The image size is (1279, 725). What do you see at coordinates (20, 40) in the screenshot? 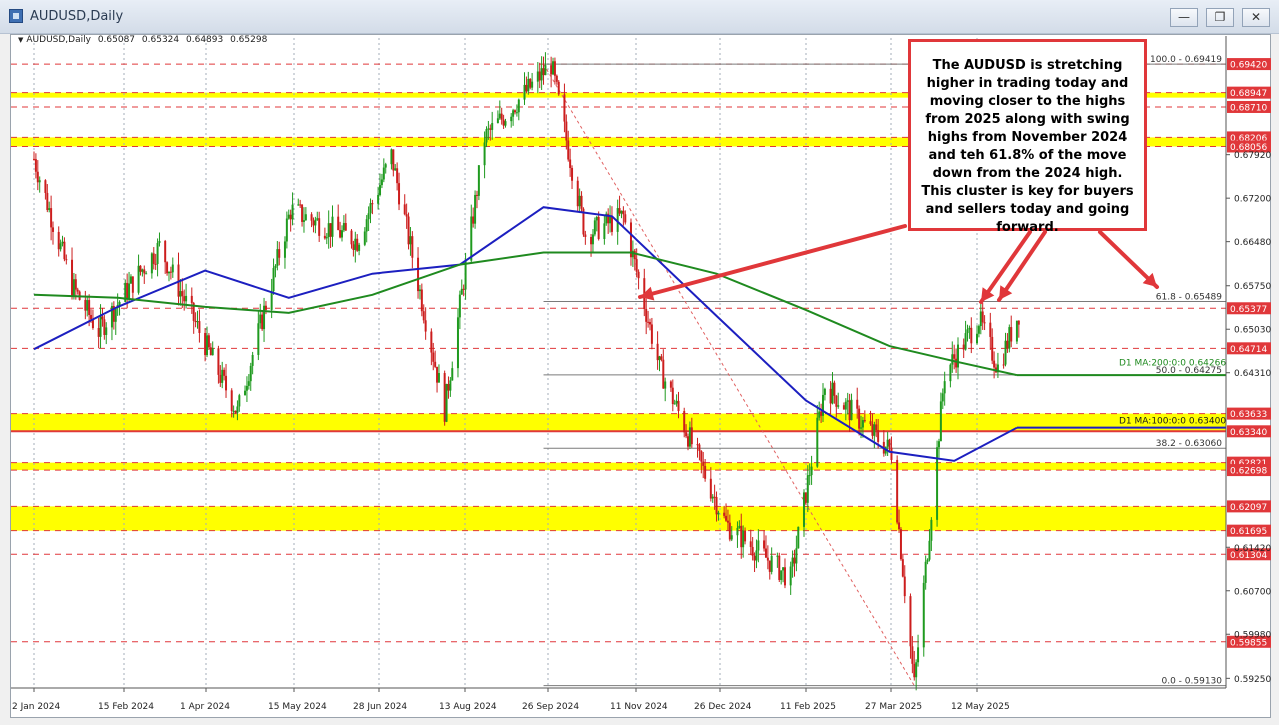
I see `dropdown-triangle-icon: ▼` at bounding box center [20, 40].